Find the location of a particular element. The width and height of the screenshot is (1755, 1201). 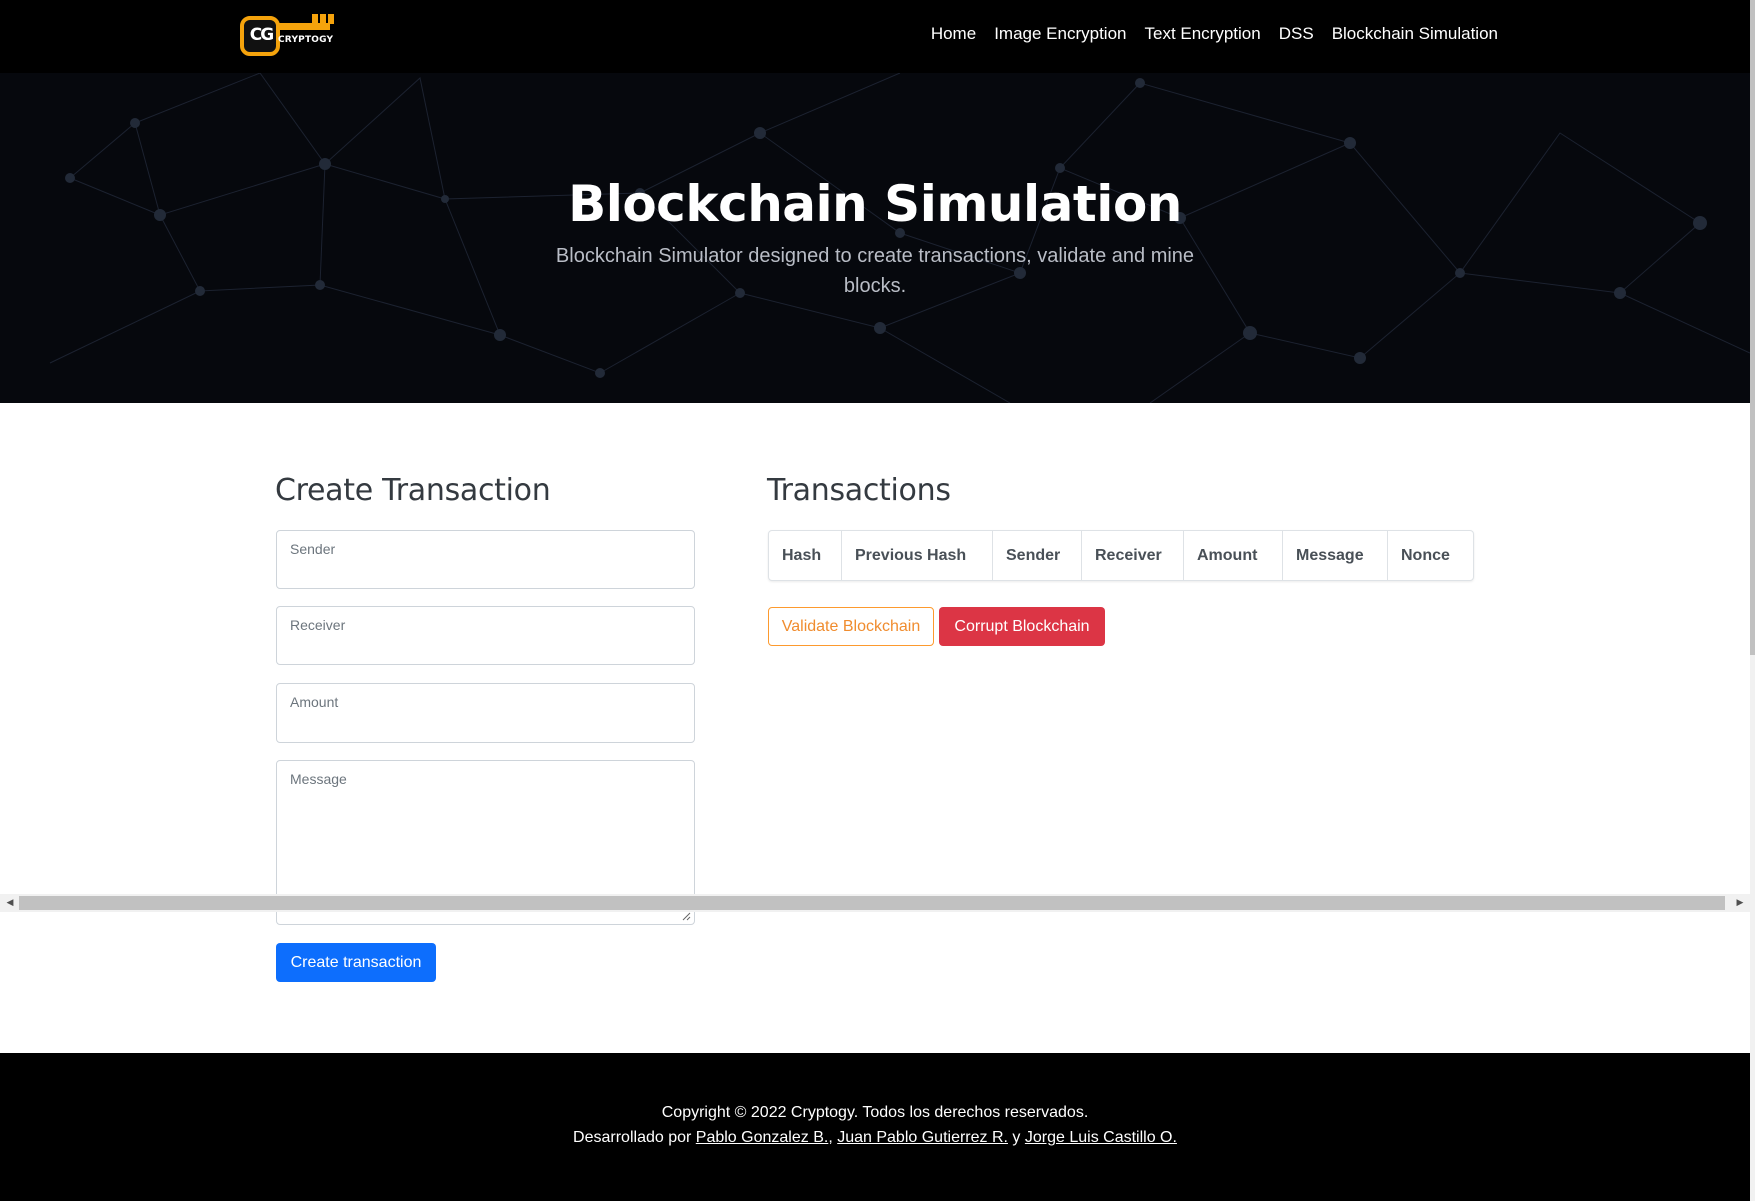

amount-field: Amount is located at coordinates (485, 713).